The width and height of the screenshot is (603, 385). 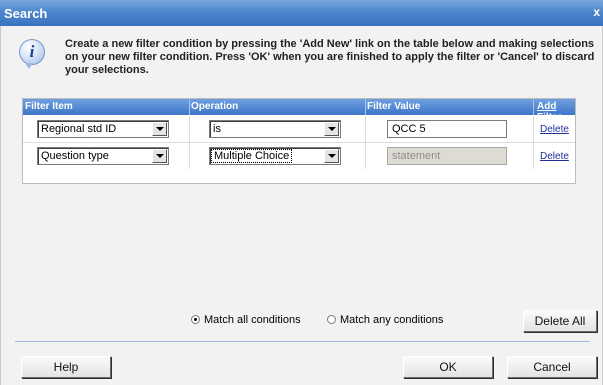 I want to click on filter-value-input: QCC 5, so click(x=447, y=129).